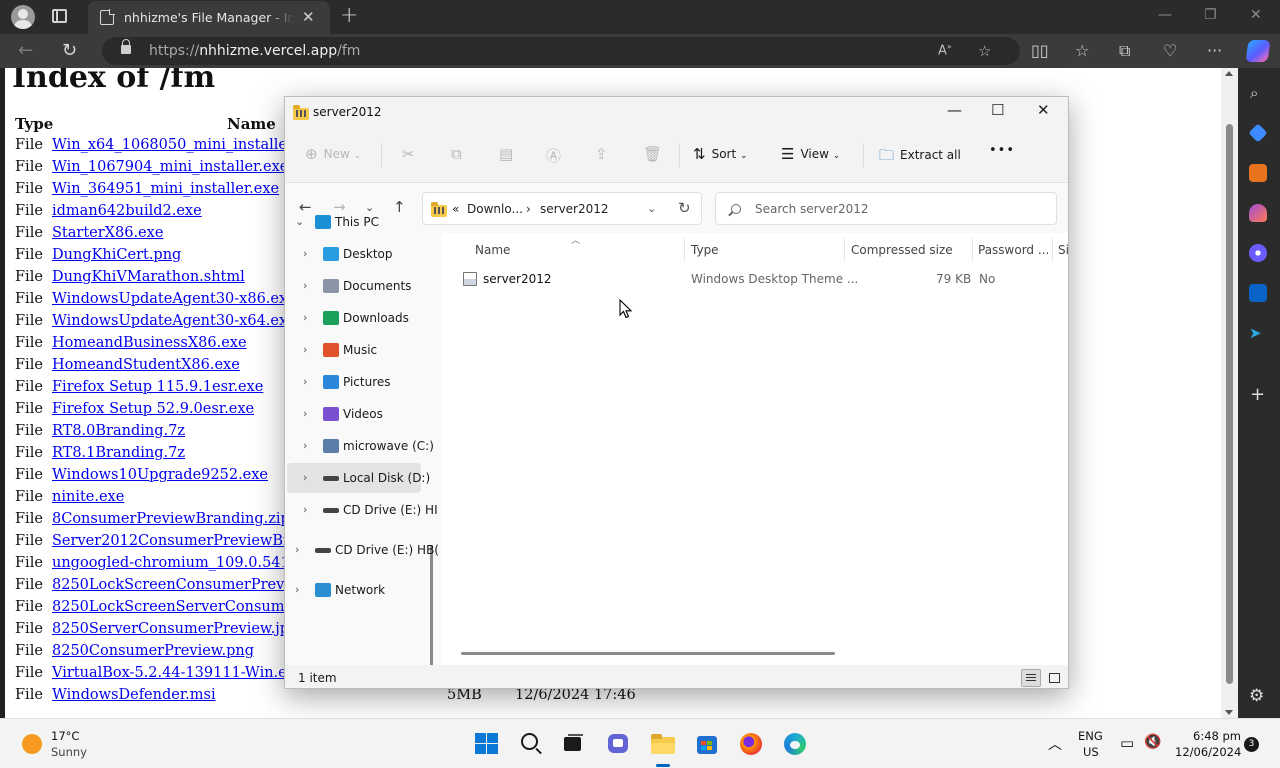 The image size is (1280, 768). What do you see at coordinates (333, 154) in the screenshot?
I see `new-button: ⊕ New ⌄` at bounding box center [333, 154].